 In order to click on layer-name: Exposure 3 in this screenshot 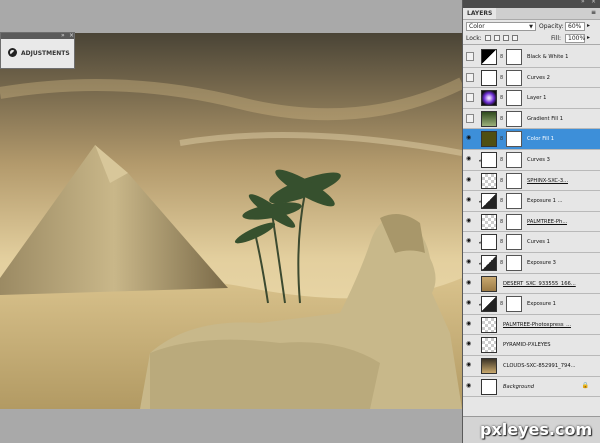, I will do `click(541, 263)`.